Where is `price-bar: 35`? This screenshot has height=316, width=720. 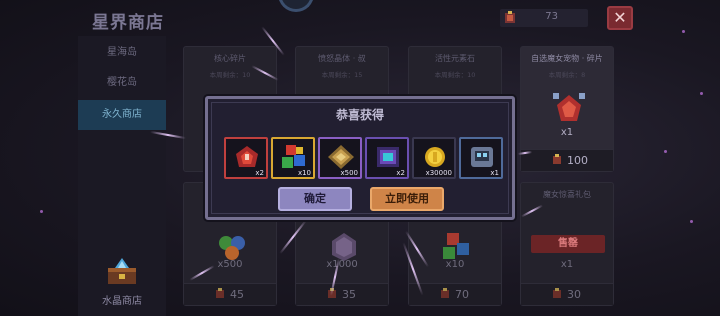
price-bar: 35 is located at coordinates (342, 294).